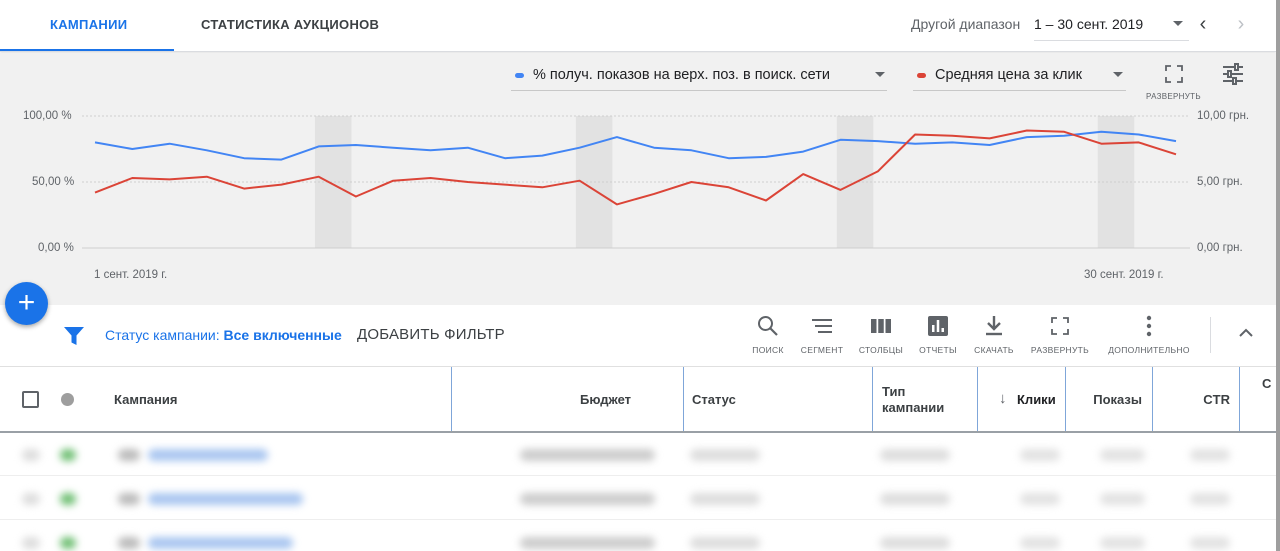  Describe the element at coordinates (925, 399) in the screenshot. I see `column-header-campaign-type: Тип кампании` at that location.